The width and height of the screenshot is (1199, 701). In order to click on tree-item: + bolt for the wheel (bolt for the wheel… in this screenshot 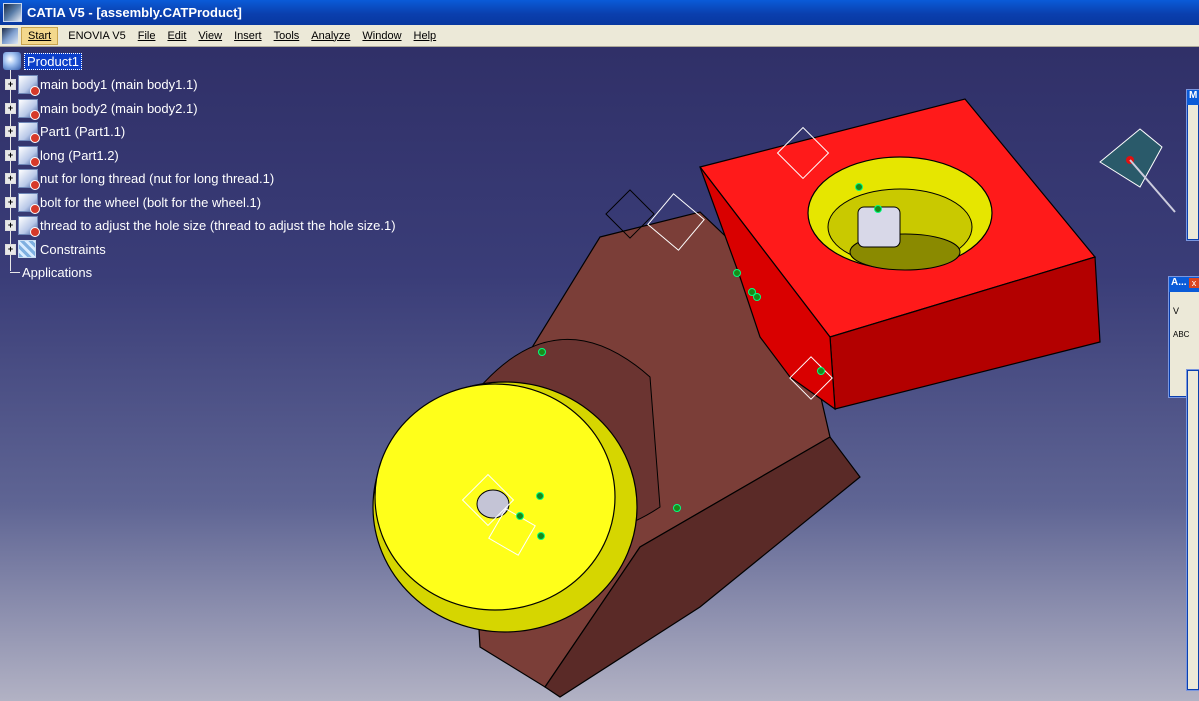, I will do `click(133, 203)`.